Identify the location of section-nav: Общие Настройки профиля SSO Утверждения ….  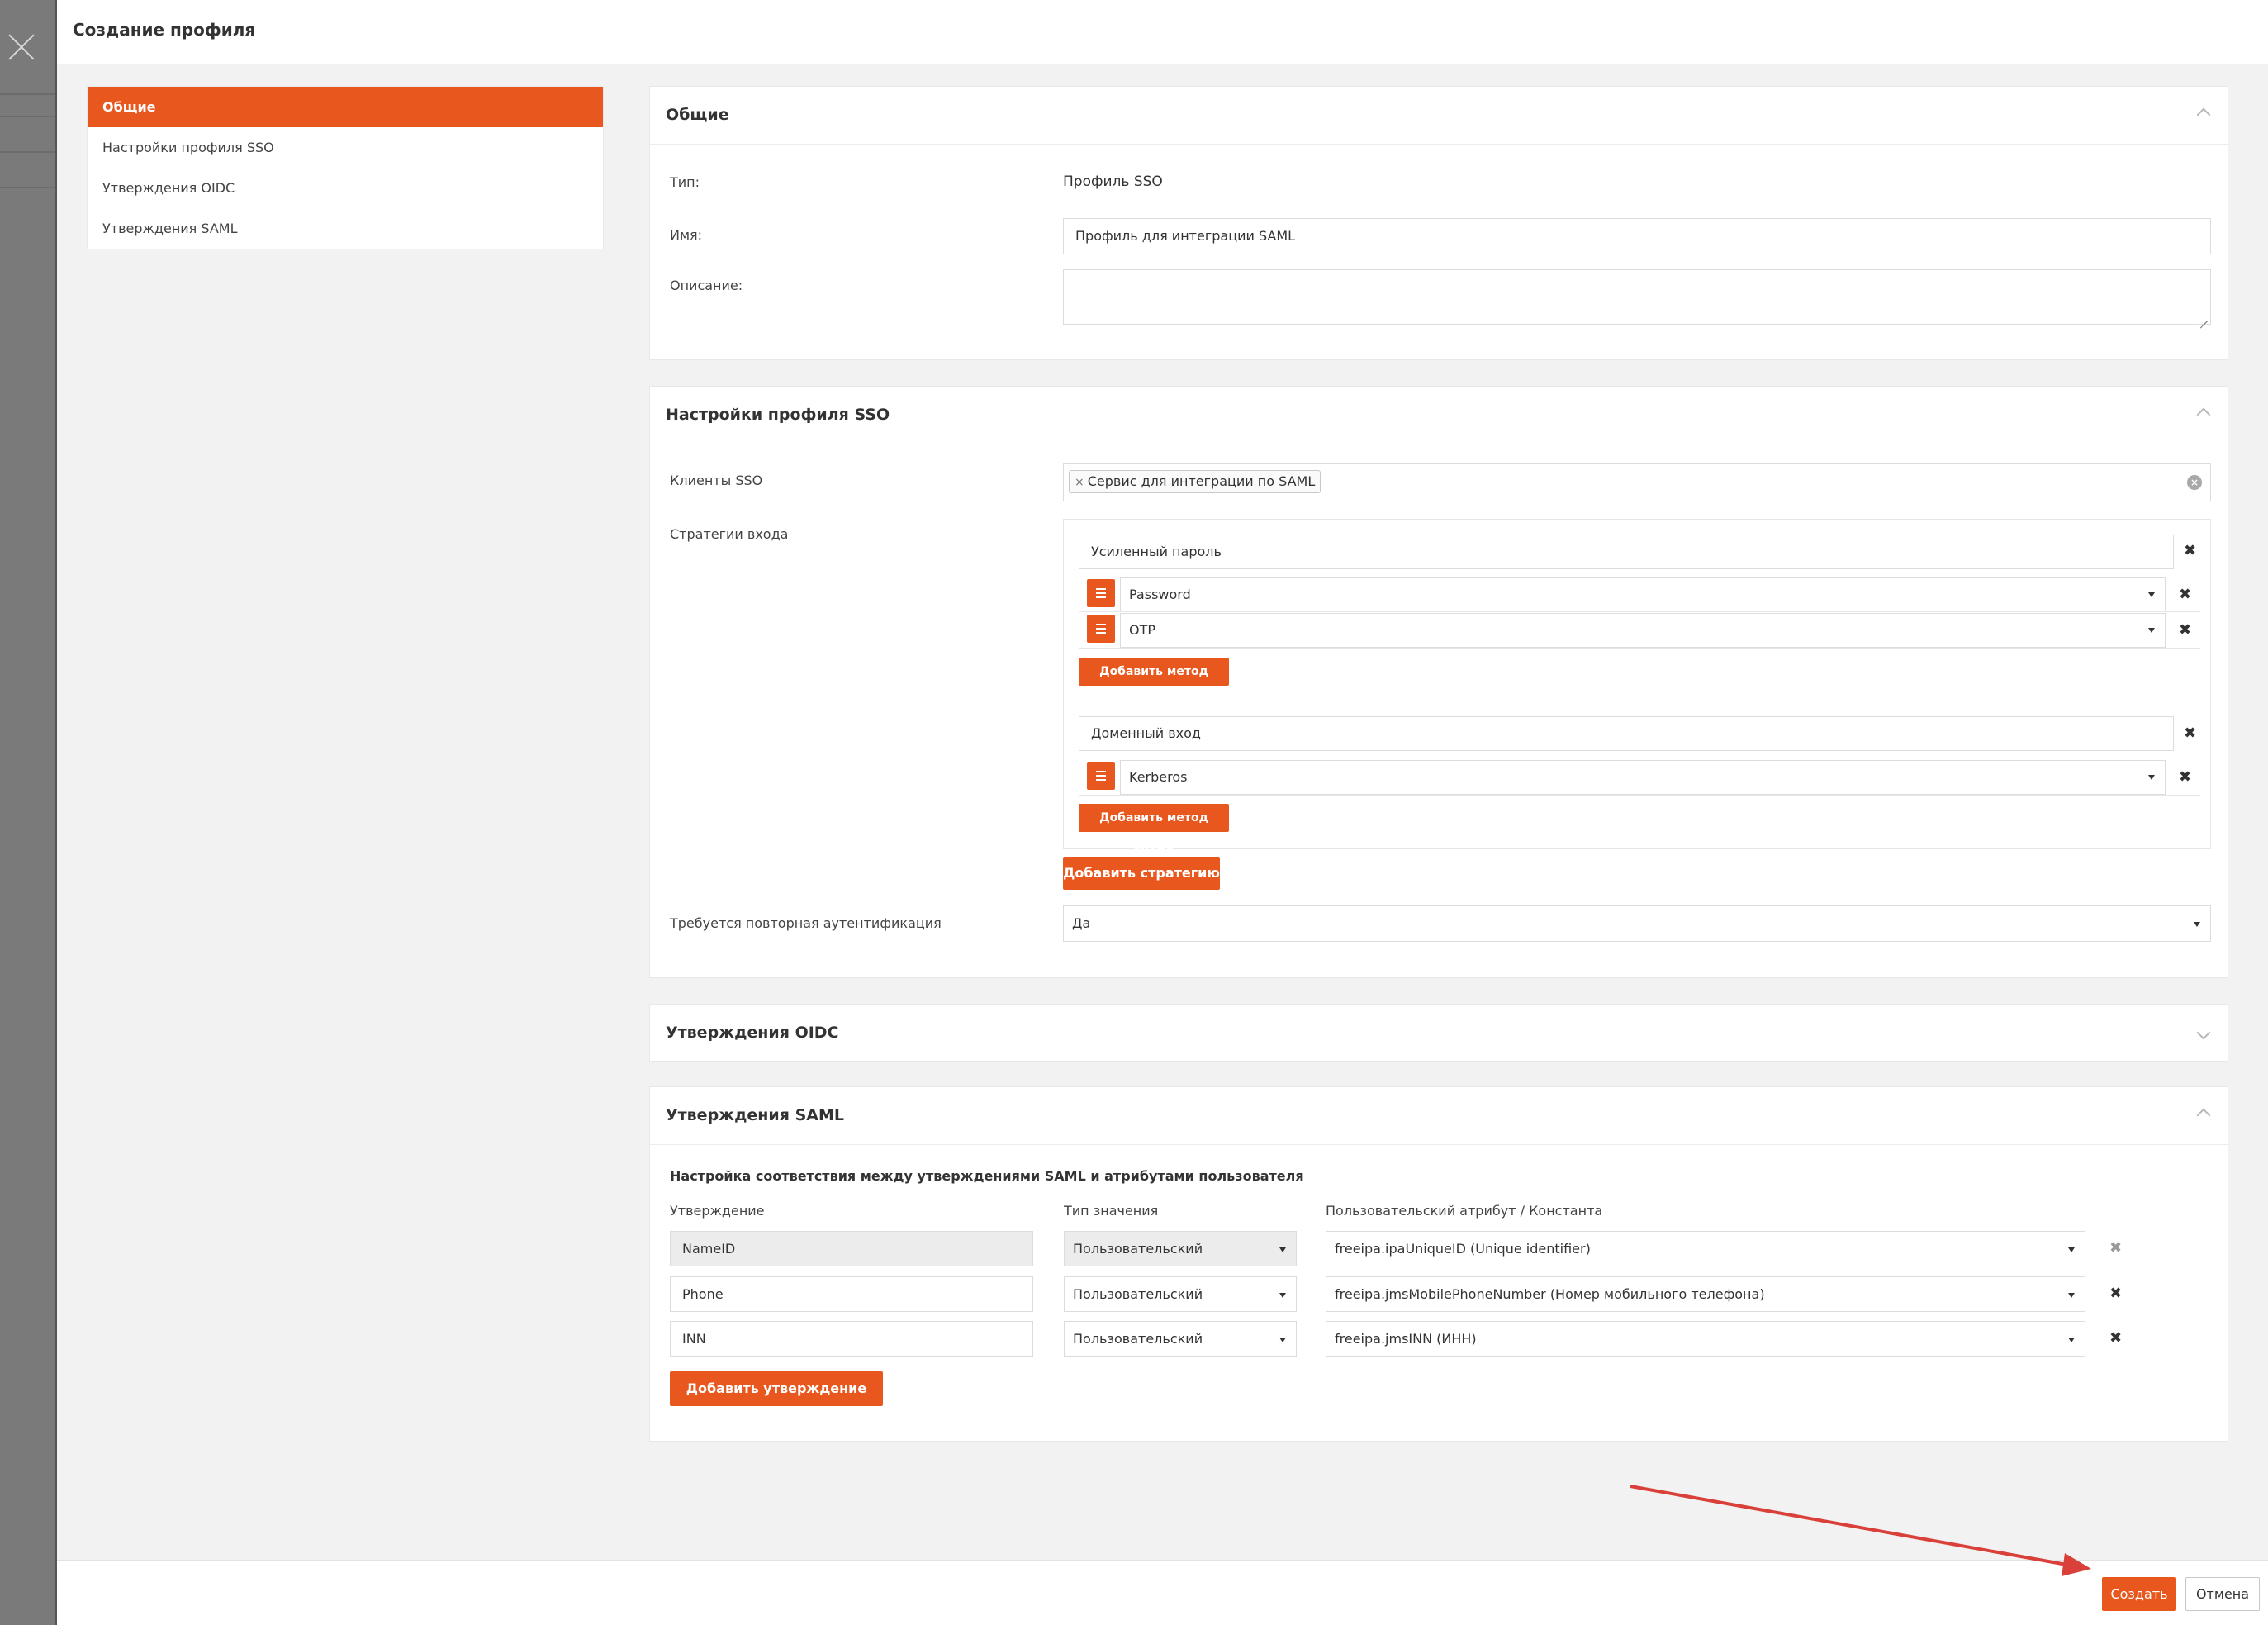
(345, 167).